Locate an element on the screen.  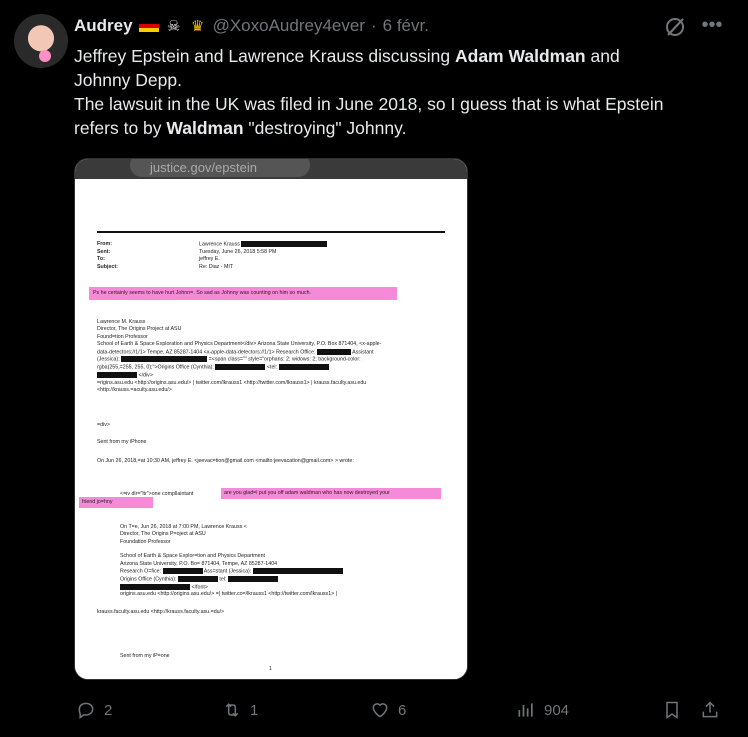
reply-count: 2 is located at coordinates (108, 710).